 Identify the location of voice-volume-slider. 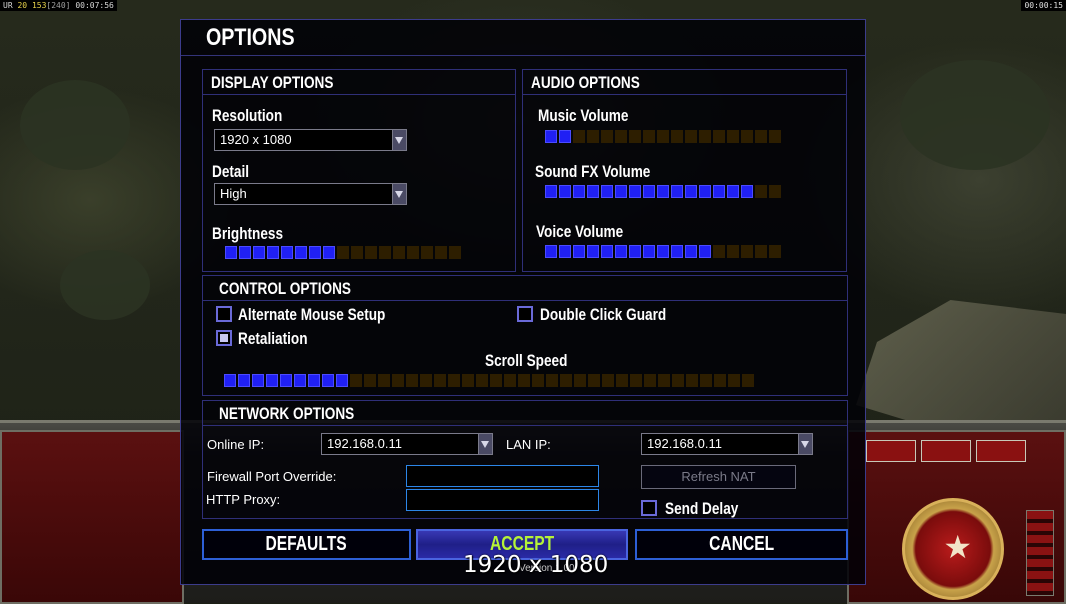
(663, 251).